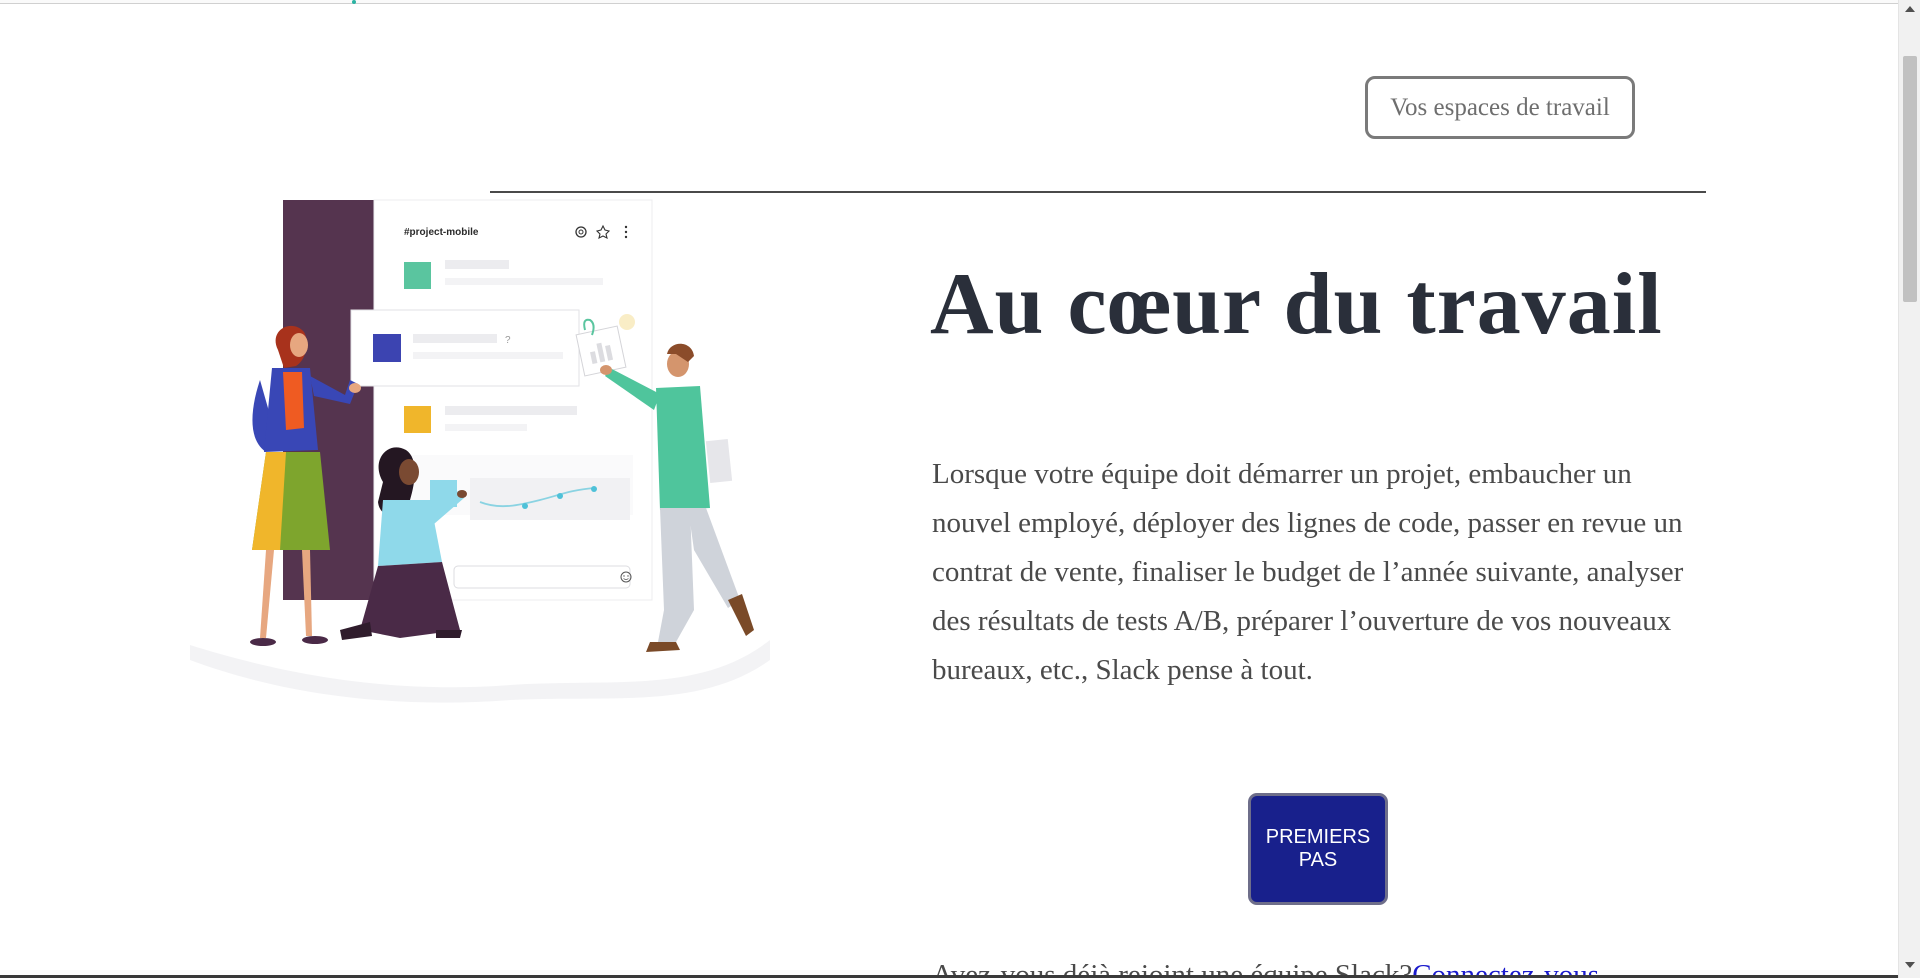 The image size is (1920, 978). Describe the element at coordinates (354, 2) in the screenshot. I see `top-marker` at that location.